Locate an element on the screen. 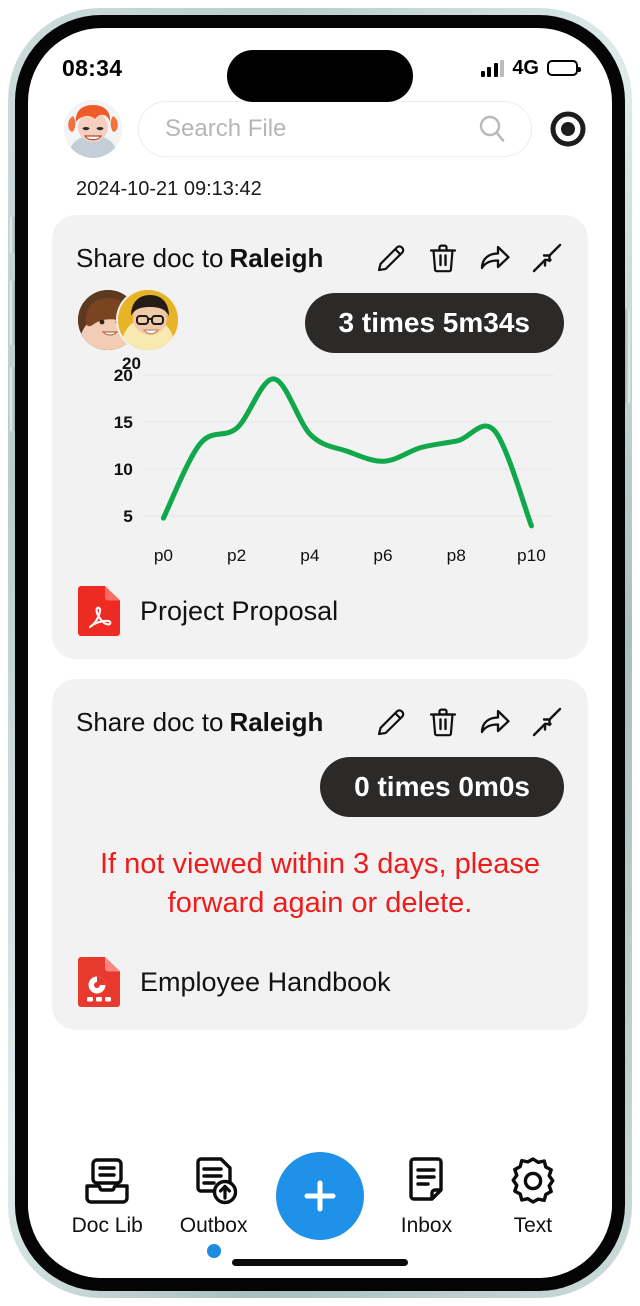  nav-label-doc-lib: Doc Lib is located at coordinates (107, 1225).